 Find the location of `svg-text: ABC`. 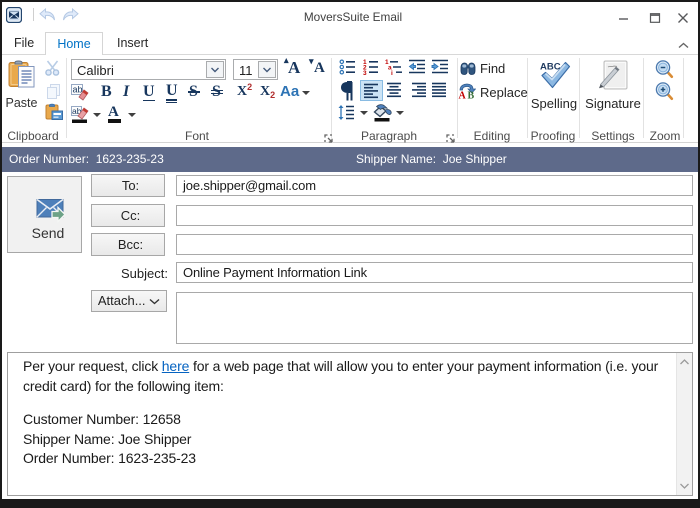

svg-text: ABC is located at coordinates (550, 67).